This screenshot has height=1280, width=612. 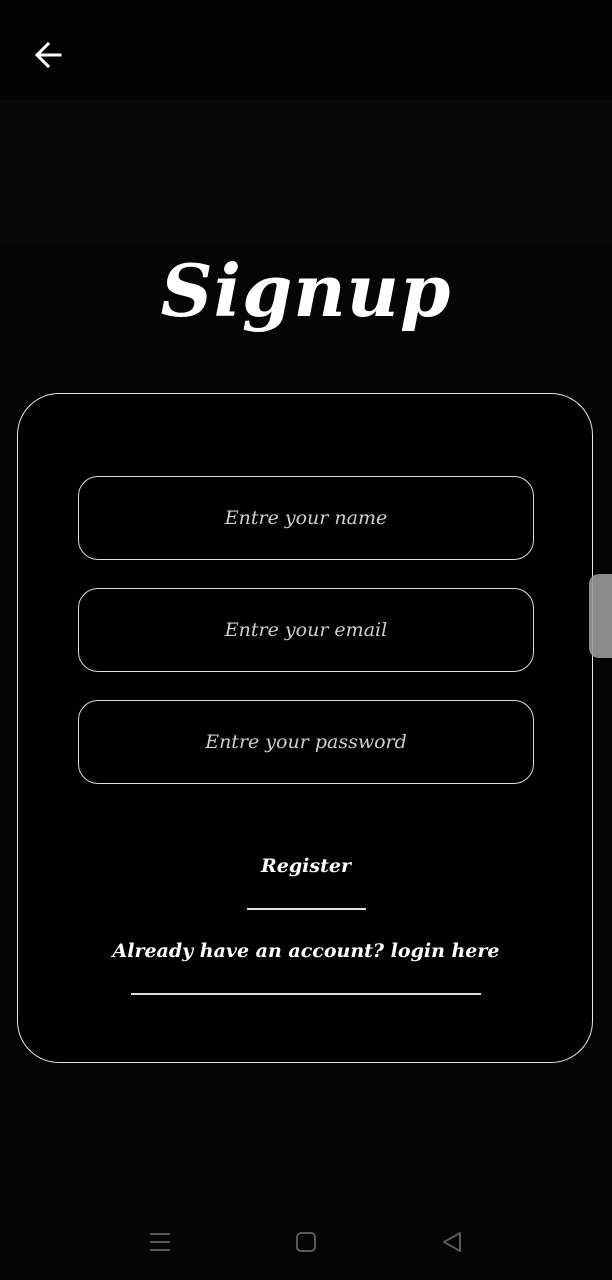 I want to click on login-link: Already have an account? login here, so click(x=306, y=951).